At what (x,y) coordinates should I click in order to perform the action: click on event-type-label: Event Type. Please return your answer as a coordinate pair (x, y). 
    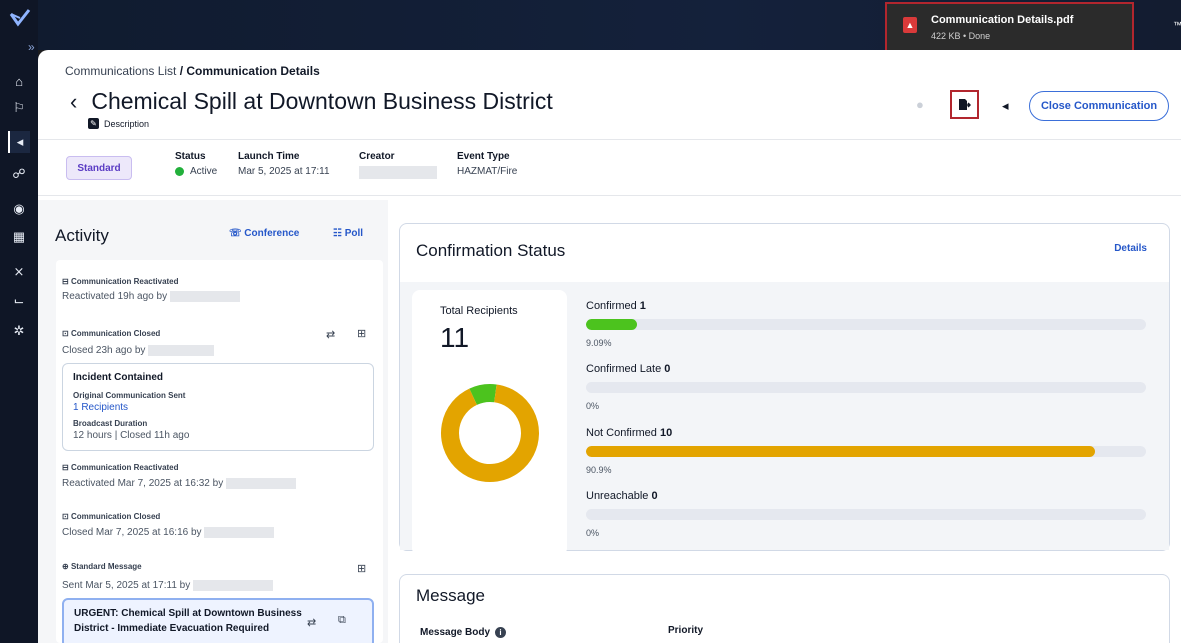
    Looking at the image, I should click on (483, 156).